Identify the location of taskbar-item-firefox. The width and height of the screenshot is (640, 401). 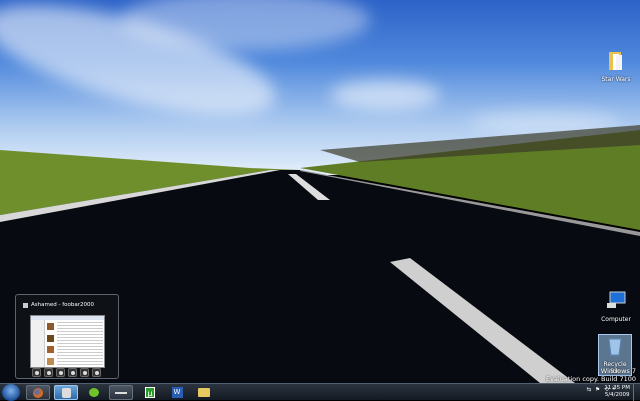
(38, 392).